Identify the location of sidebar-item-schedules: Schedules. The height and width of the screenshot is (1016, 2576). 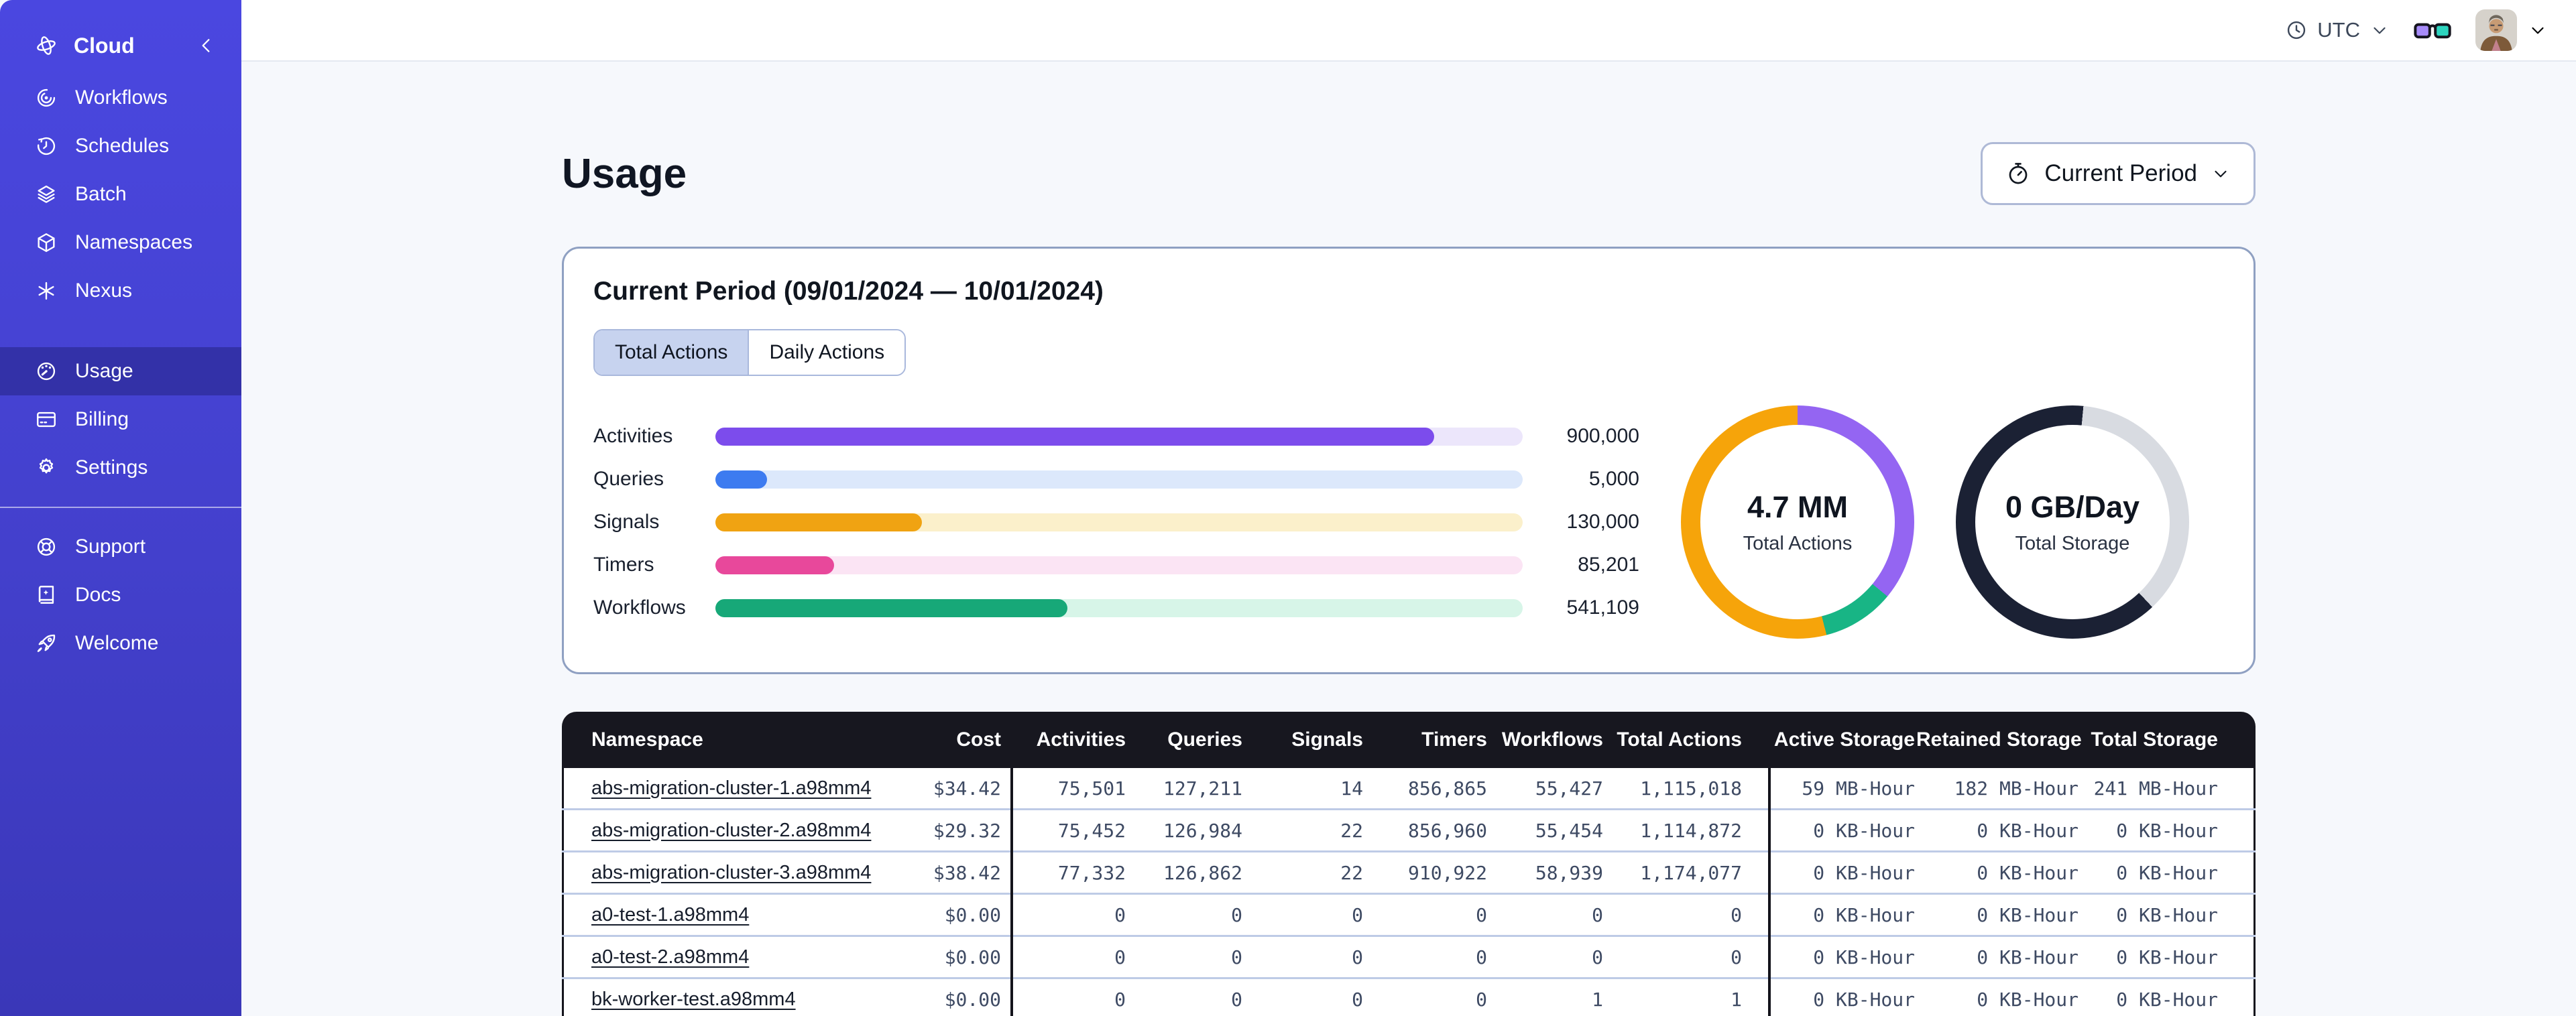
(120, 146).